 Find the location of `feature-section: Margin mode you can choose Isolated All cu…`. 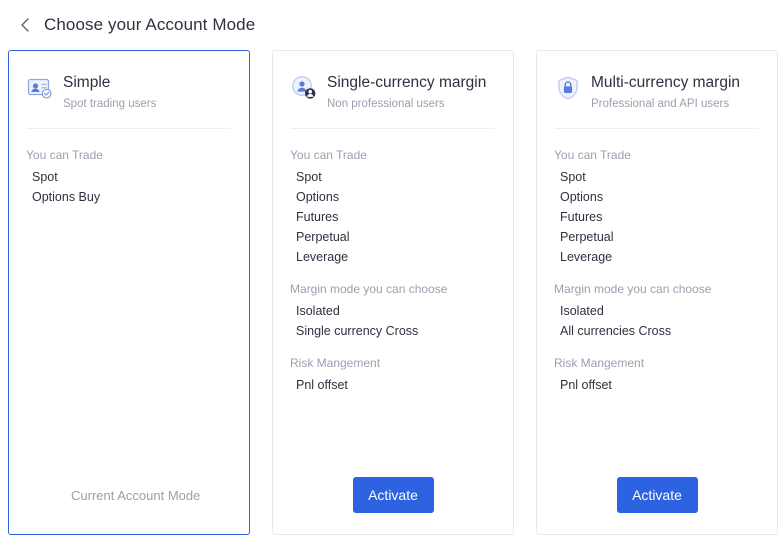

feature-section: Margin mode you can choose Isolated All cu… is located at coordinates (657, 310).